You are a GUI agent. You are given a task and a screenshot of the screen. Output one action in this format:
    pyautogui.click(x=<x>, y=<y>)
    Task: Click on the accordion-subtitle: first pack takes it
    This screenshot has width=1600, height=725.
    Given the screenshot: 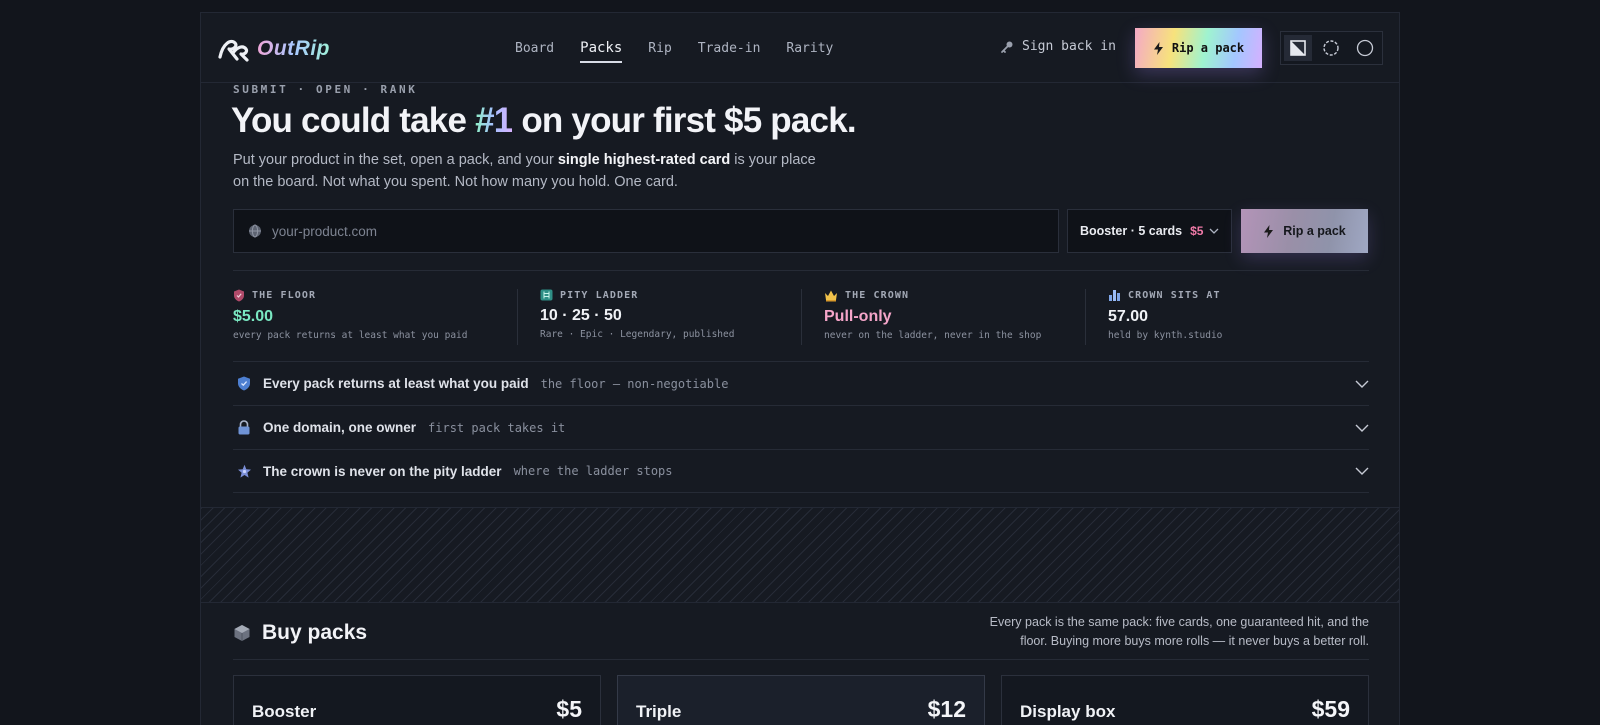 What is the action you would take?
    pyautogui.click(x=497, y=427)
    